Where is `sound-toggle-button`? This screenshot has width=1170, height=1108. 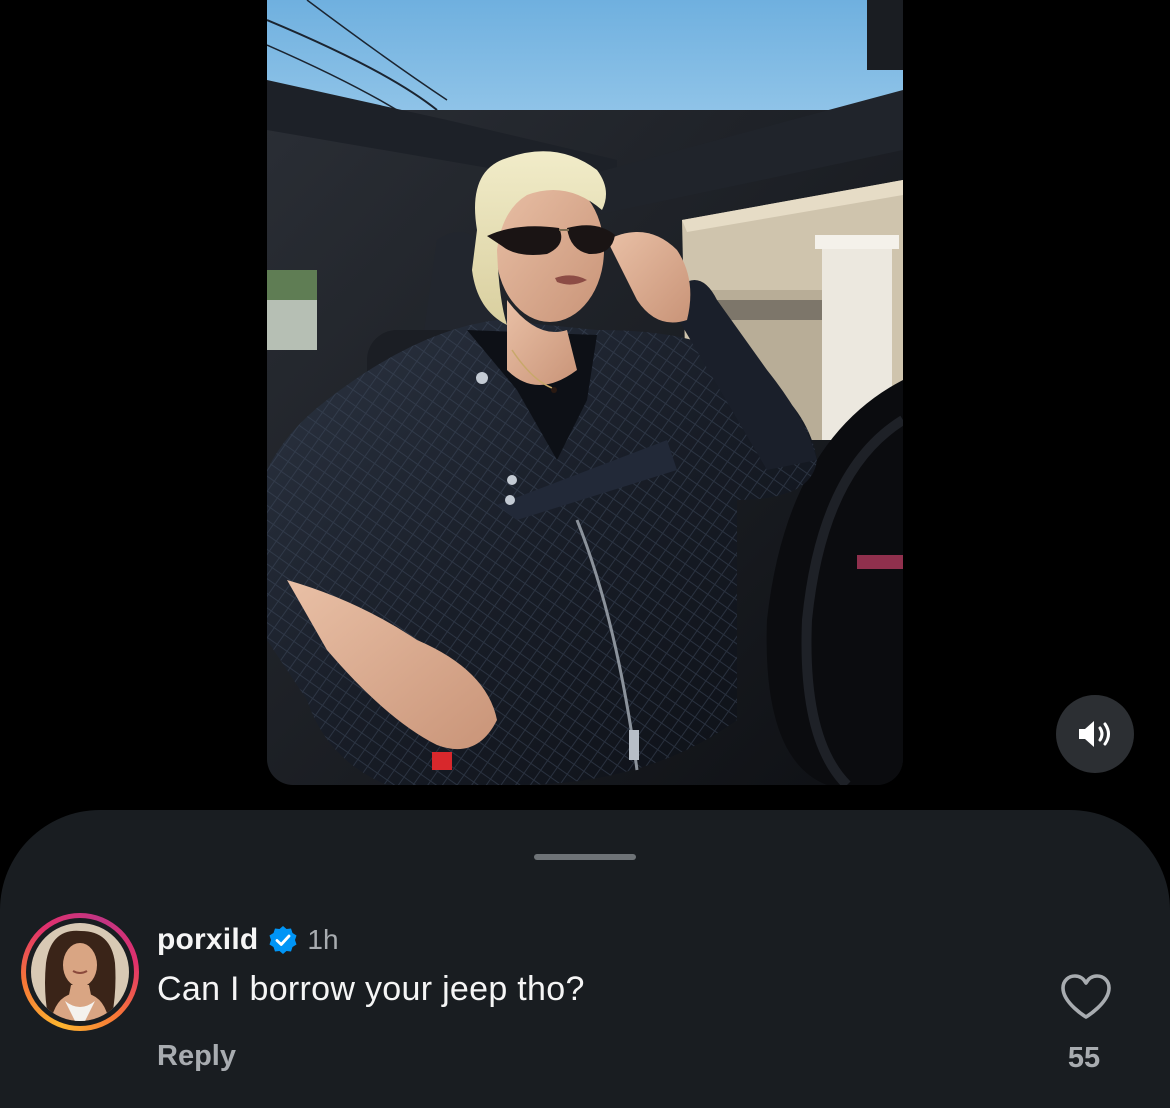 sound-toggle-button is located at coordinates (1095, 734).